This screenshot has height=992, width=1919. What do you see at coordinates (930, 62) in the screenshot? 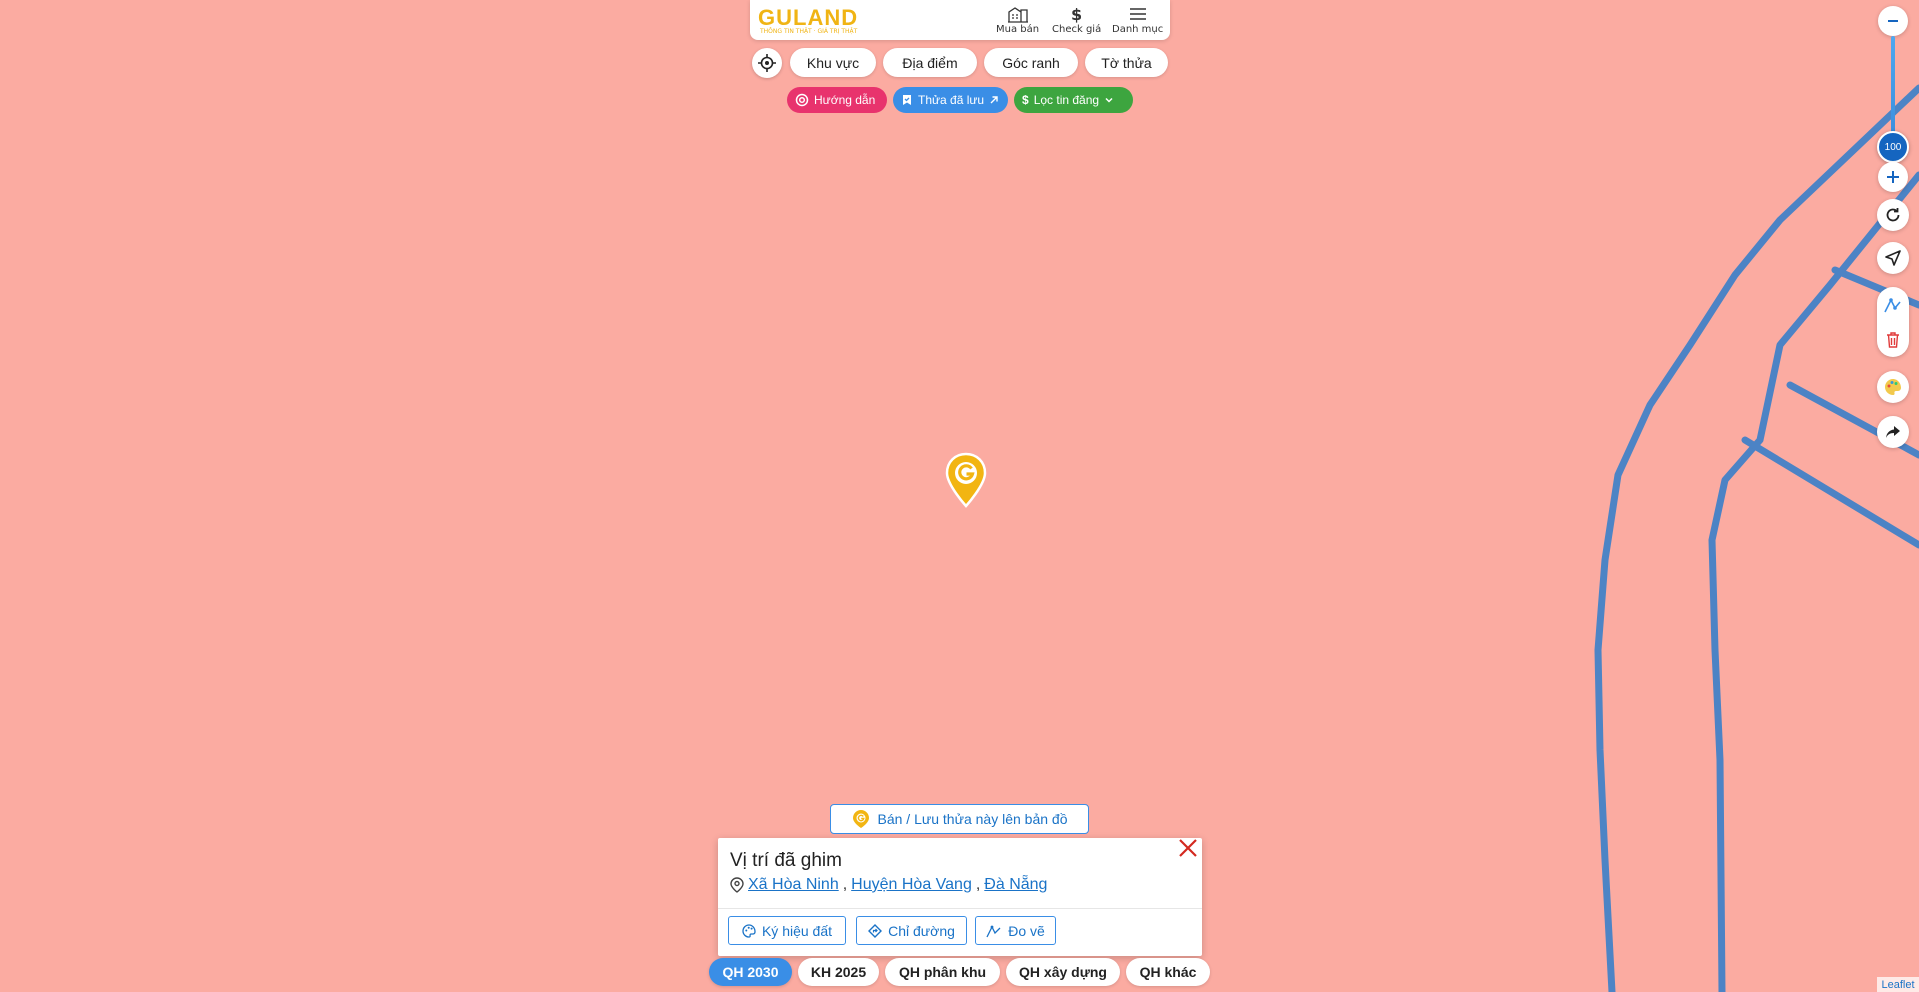
I see `tab-dia-diem: Địa điểm` at bounding box center [930, 62].